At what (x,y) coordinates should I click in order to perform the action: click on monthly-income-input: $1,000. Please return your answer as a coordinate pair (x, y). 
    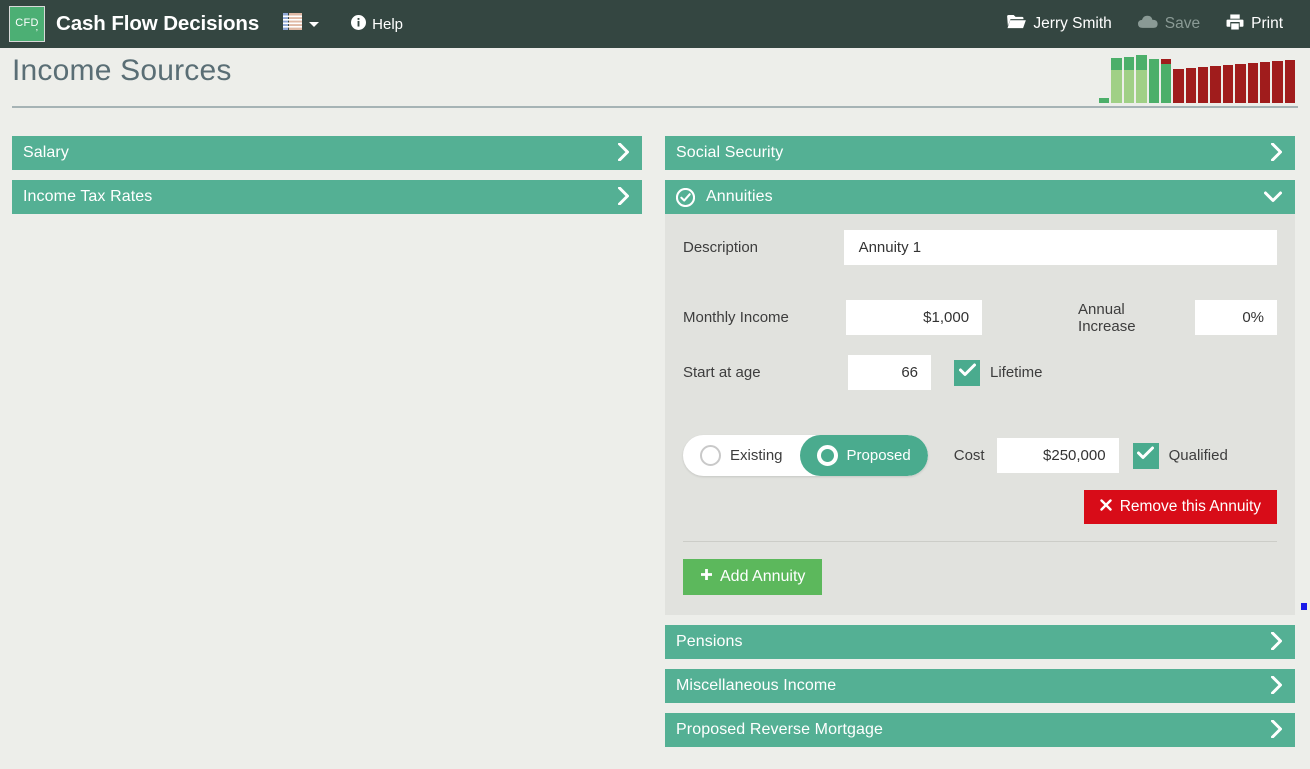
    Looking at the image, I should click on (914, 317).